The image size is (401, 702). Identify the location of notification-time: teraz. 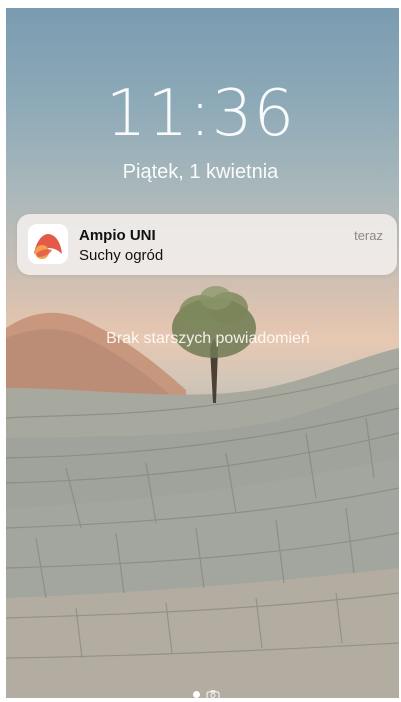
(368, 235).